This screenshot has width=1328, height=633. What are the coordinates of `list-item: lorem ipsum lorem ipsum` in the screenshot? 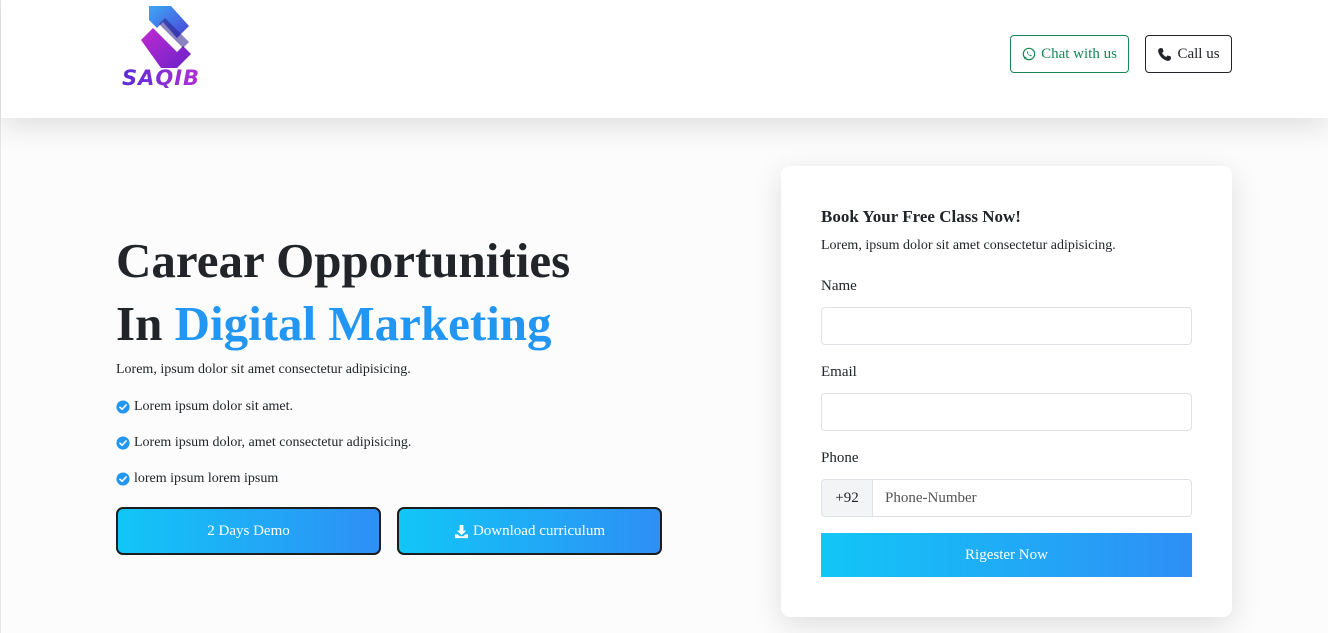 It's located at (197, 479).